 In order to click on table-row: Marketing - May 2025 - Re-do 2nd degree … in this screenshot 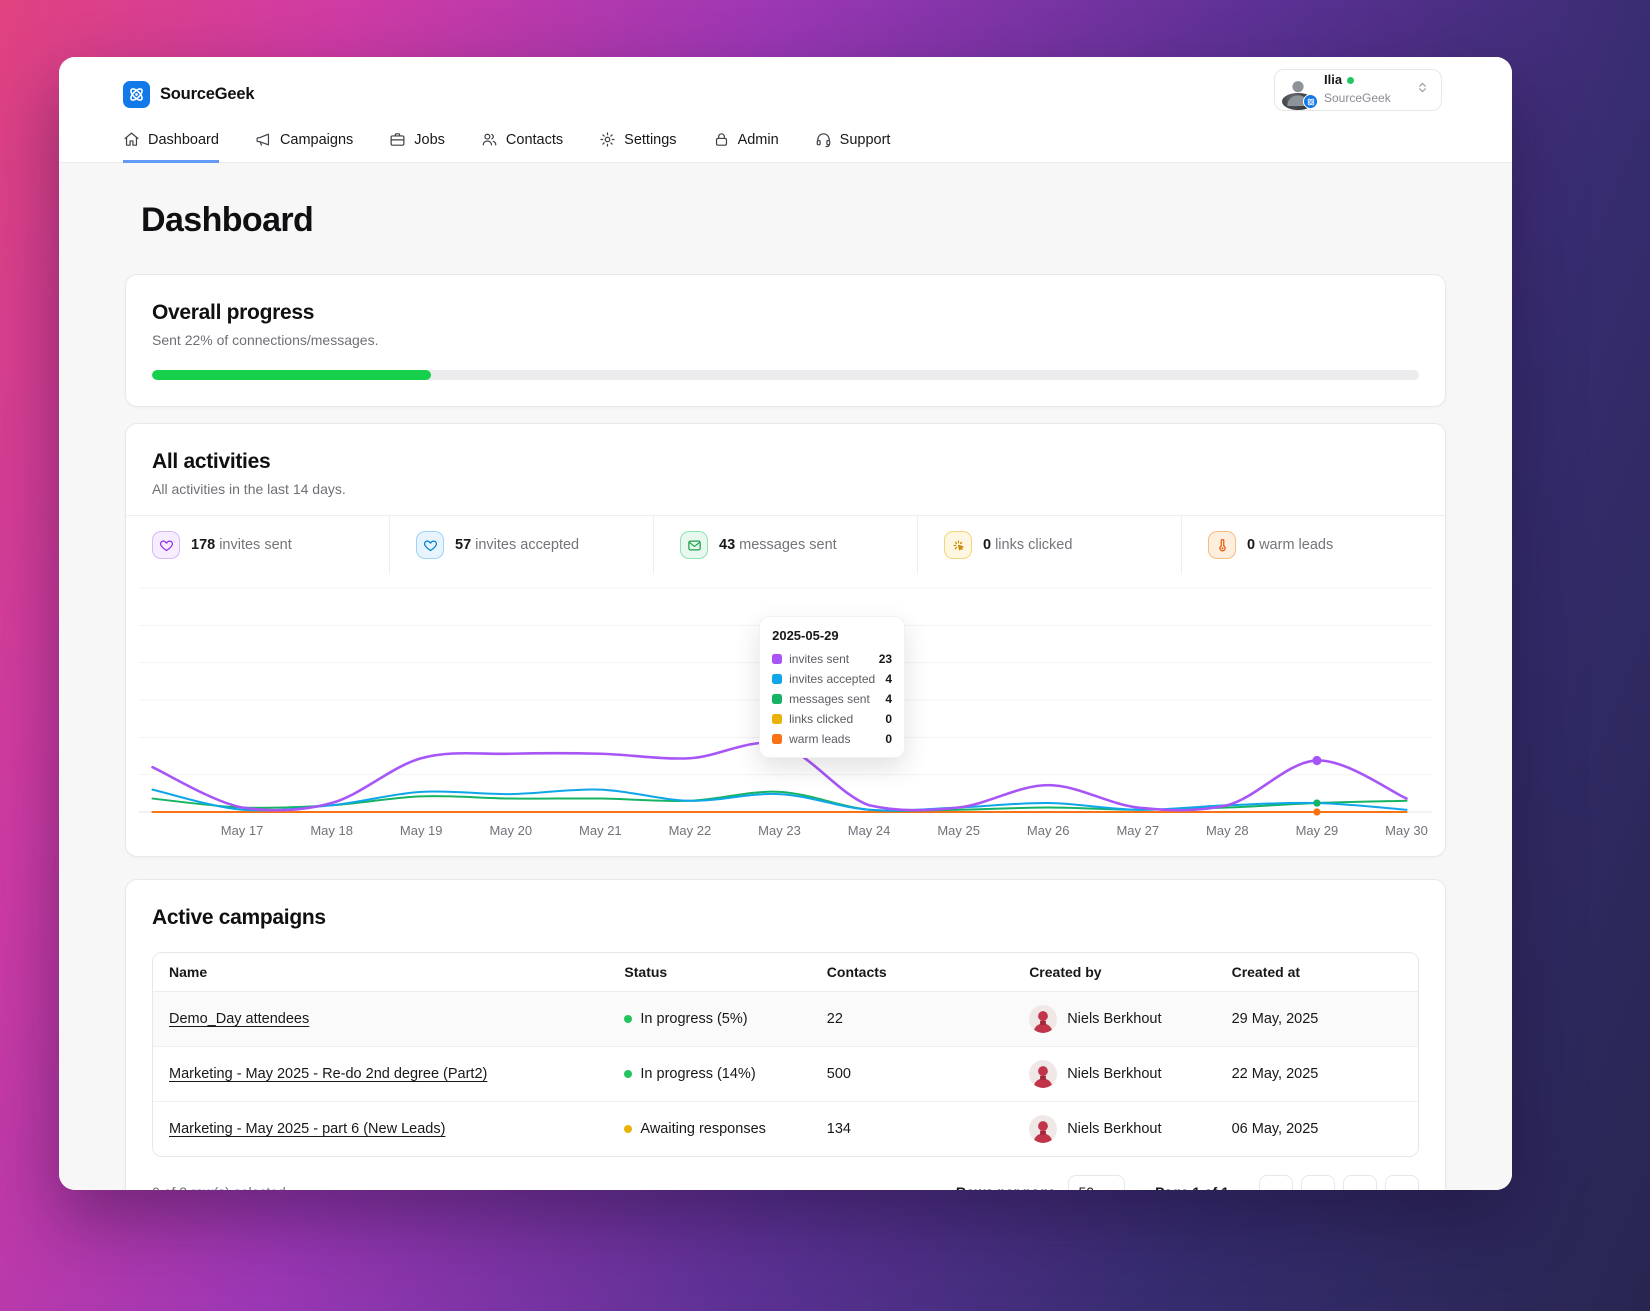, I will do `click(785, 1074)`.